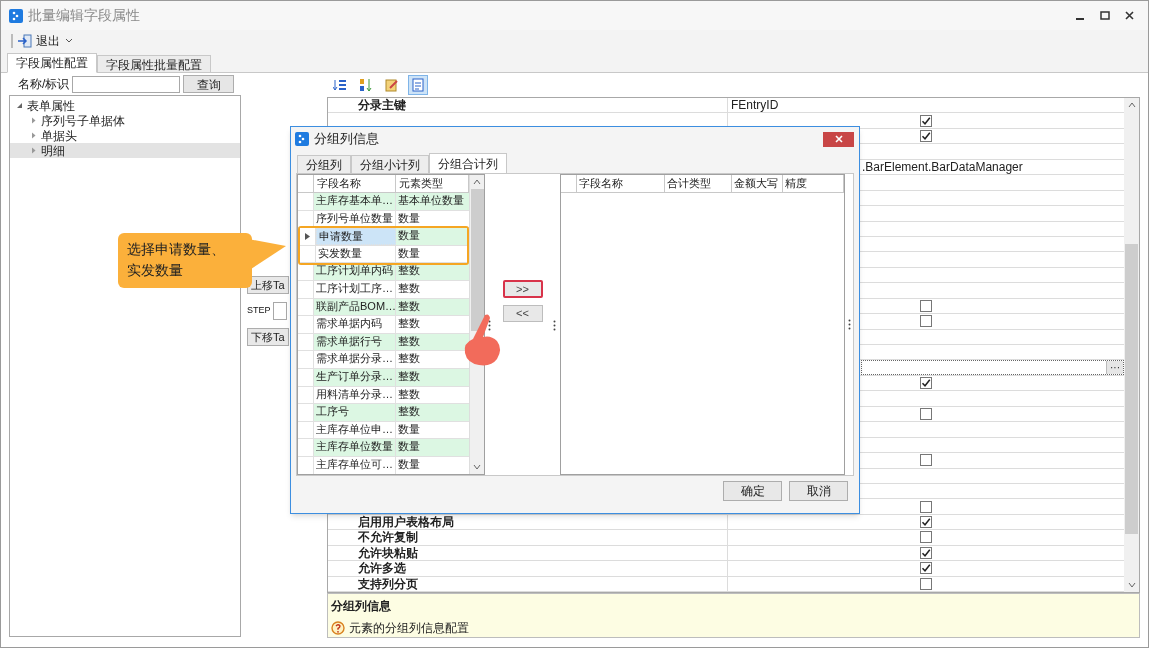 The width and height of the screenshot is (1149, 648). I want to click on tab: 字段属性批量配置, so click(154, 64).